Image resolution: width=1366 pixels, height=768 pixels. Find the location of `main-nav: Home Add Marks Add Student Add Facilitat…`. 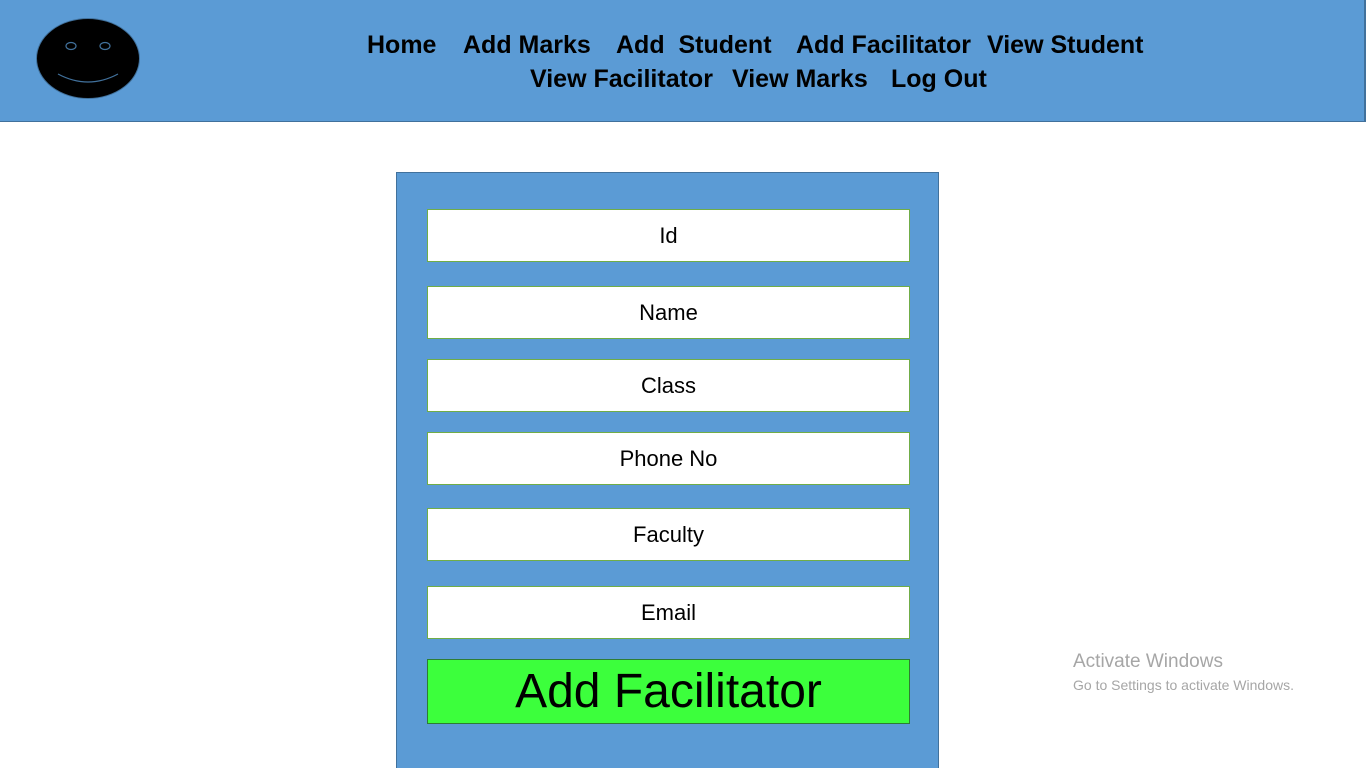

main-nav: Home Add Marks Add Student Add Facilitat… is located at coordinates (683, 62).